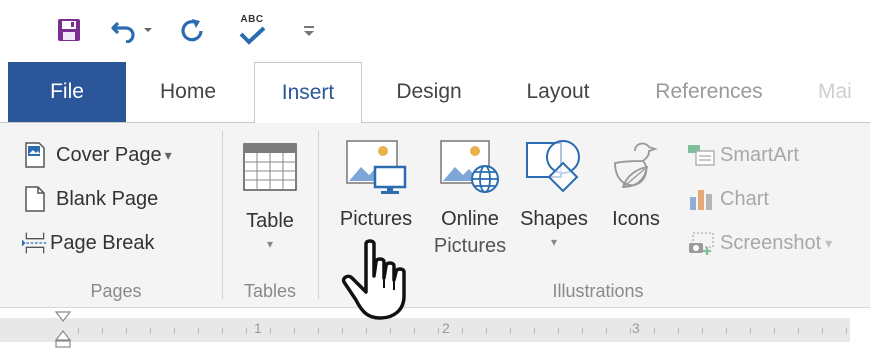 The width and height of the screenshot is (870, 352). I want to click on customize-toolbar-button, so click(309, 30).